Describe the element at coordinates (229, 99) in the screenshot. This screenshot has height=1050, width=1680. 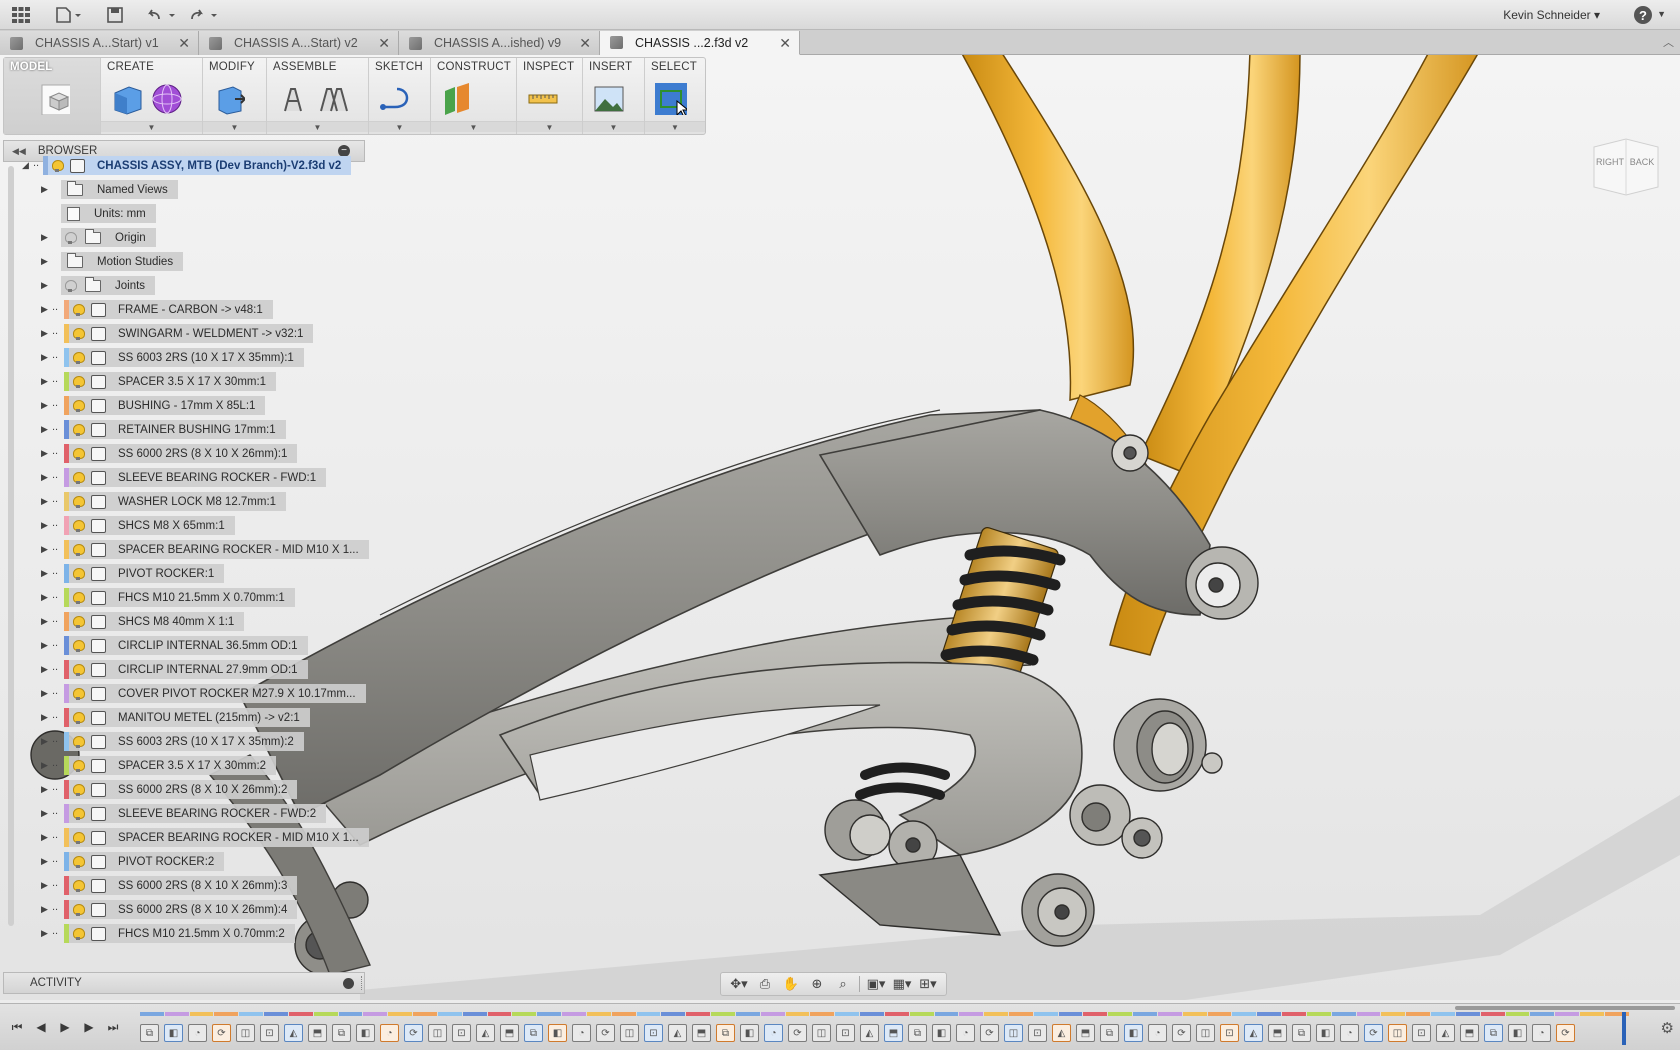
I see `press-pull-icon` at that location.